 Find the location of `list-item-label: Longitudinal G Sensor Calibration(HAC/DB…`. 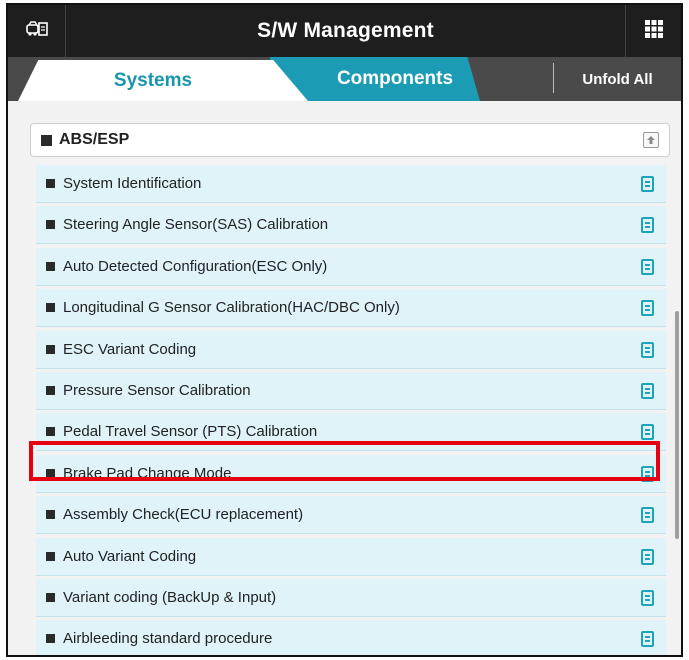

list-item-label: Longitudinal G Sensor Calibration(HAC/DB… is located at coordinates (231, 308).